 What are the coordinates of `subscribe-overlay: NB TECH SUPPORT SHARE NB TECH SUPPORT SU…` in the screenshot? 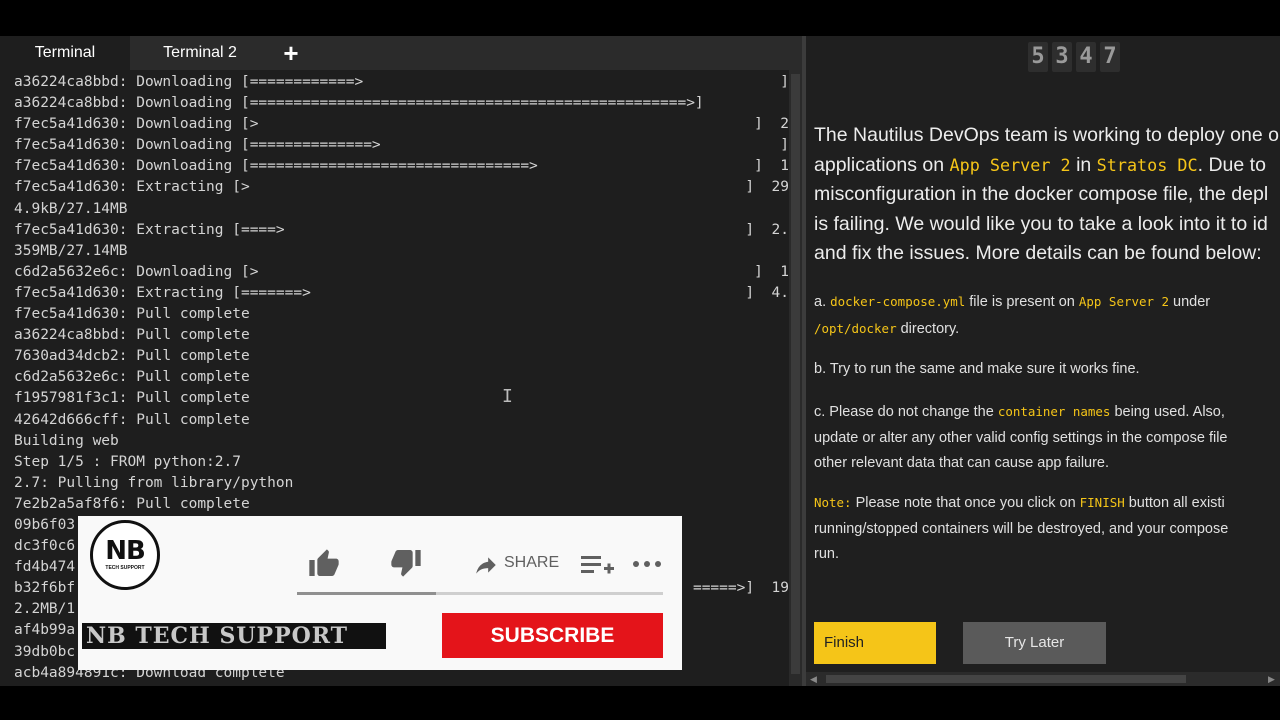 It's located at (380, 593).